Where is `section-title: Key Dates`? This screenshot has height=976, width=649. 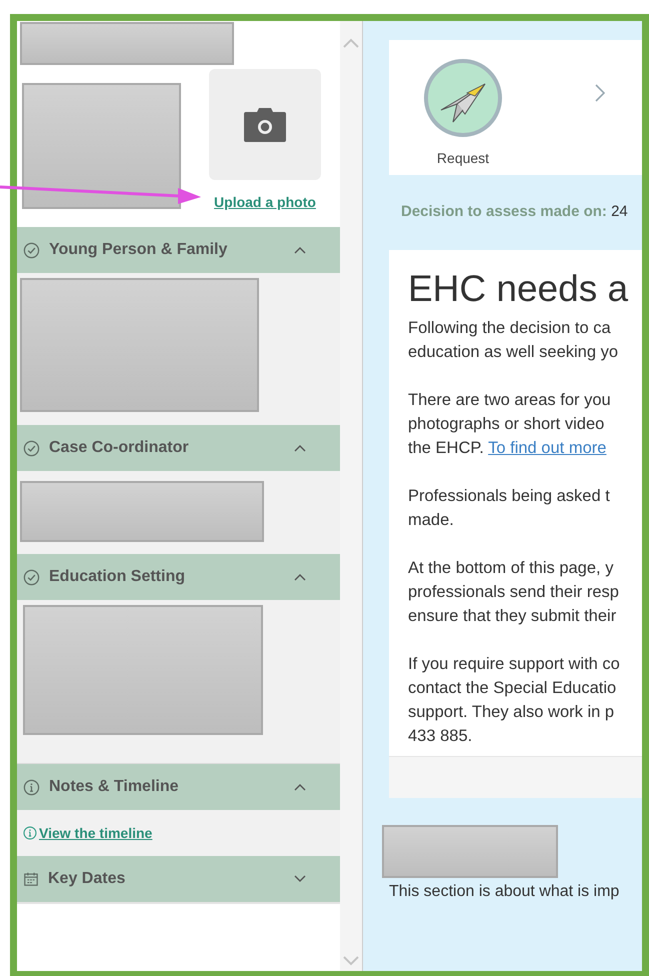
section-title: Key Dates is located at coordinates (87, 879).